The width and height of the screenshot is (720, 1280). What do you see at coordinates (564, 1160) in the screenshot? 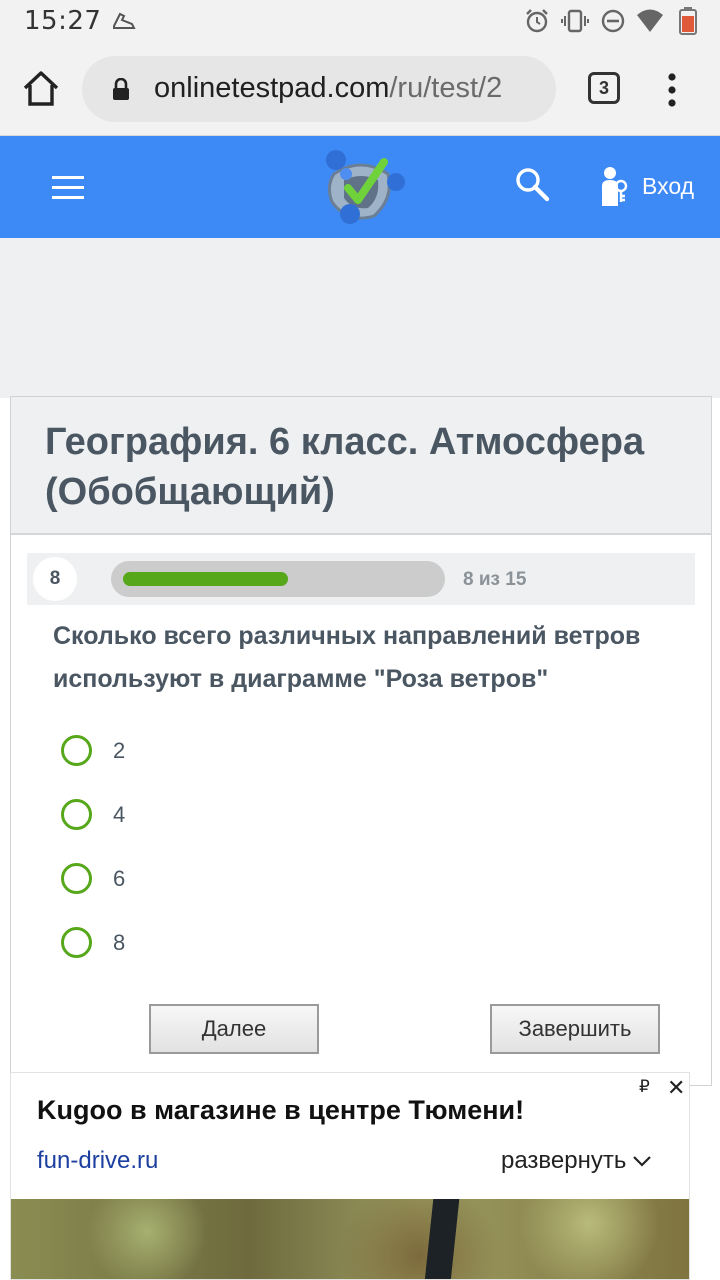
I see `ad-expand-label: развернуть` at bounding box center [564, 1160].